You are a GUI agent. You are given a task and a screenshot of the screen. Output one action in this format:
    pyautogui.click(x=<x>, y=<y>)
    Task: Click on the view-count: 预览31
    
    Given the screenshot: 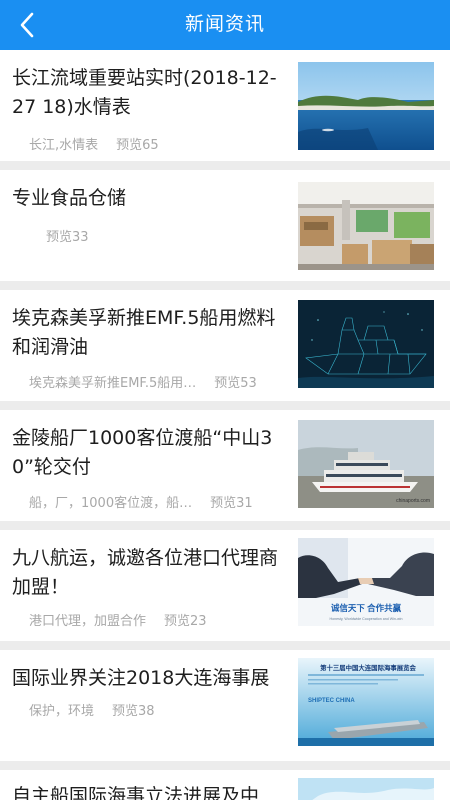 What is the action you would take?
    pyautogui.click(x=231, y=503)
    